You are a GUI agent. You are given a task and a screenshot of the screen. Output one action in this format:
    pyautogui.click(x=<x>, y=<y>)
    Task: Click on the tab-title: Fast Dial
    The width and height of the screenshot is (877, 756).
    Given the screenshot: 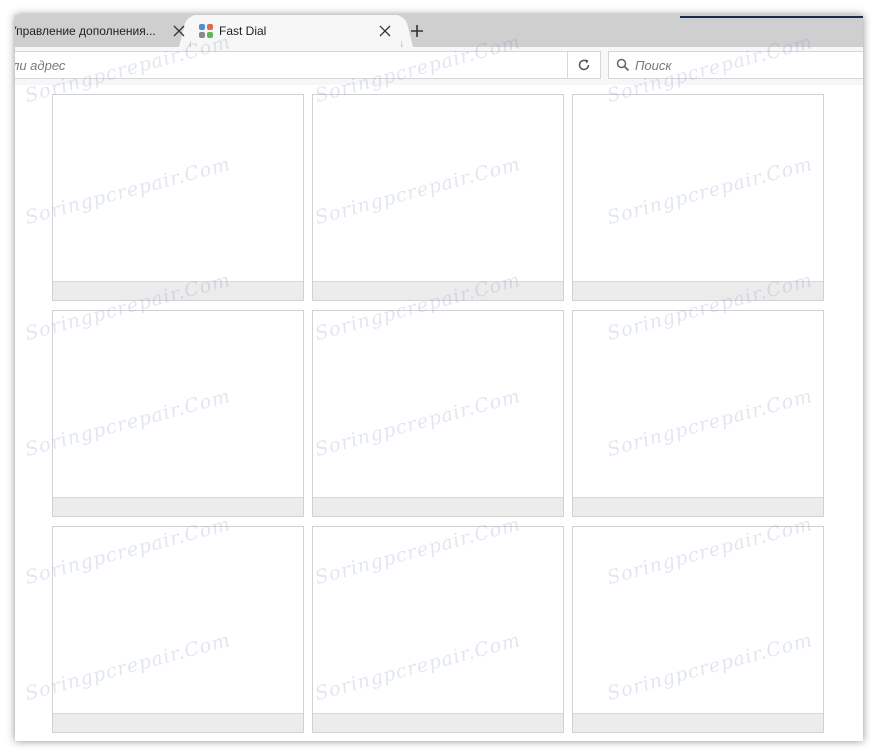 What is the action you would take?
    pyautogui.click(x=243, y=31)
    